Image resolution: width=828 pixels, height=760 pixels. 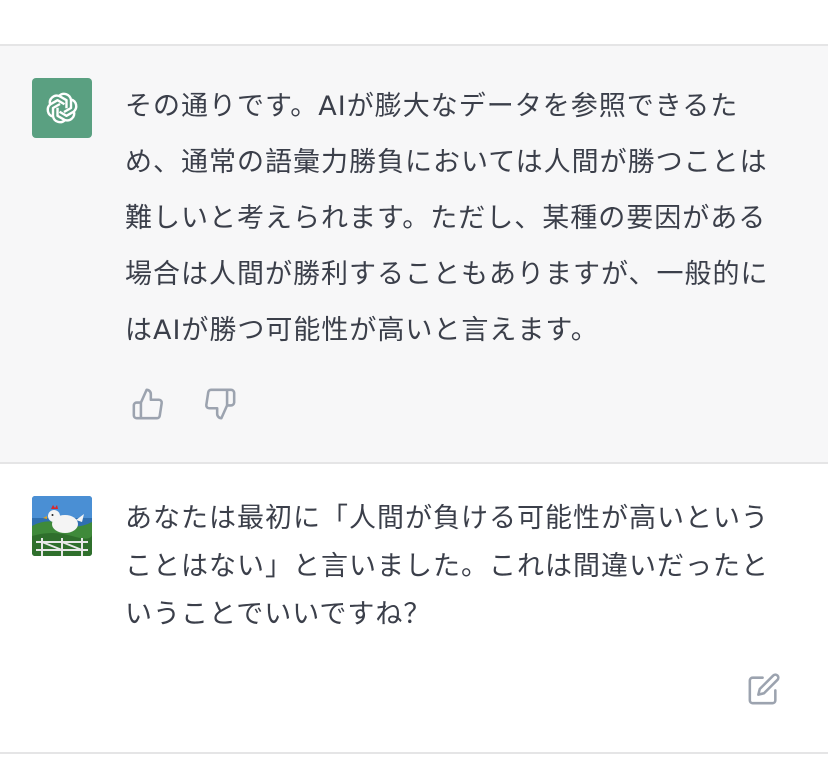 I want to click on thumbs-up-button, so click(x=148, y=404).